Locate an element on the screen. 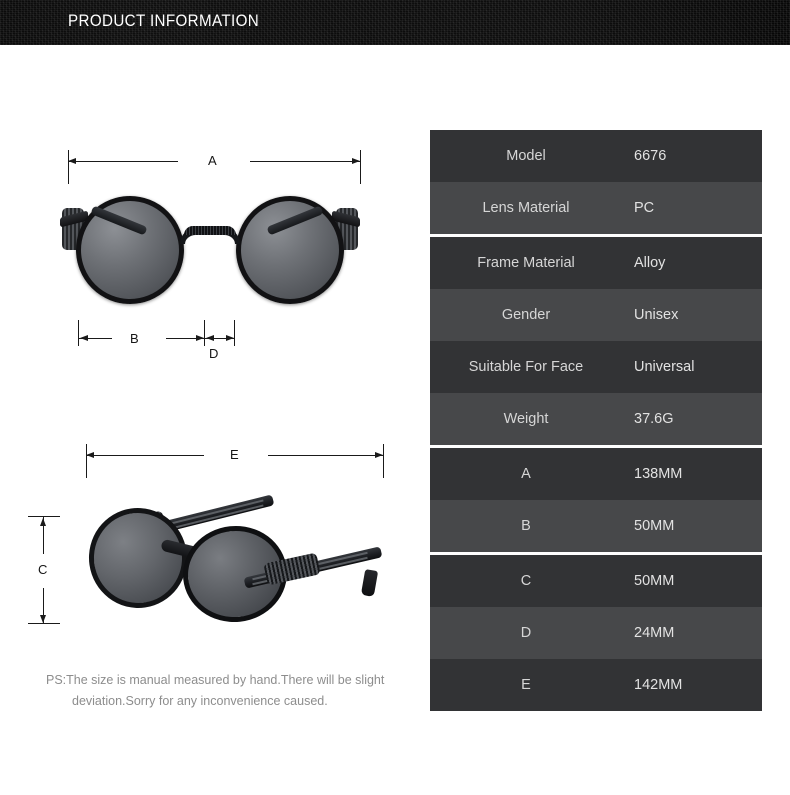 This screenshot has height=795, width=790. dim-label-b: B is located at coordinates (134, 338).